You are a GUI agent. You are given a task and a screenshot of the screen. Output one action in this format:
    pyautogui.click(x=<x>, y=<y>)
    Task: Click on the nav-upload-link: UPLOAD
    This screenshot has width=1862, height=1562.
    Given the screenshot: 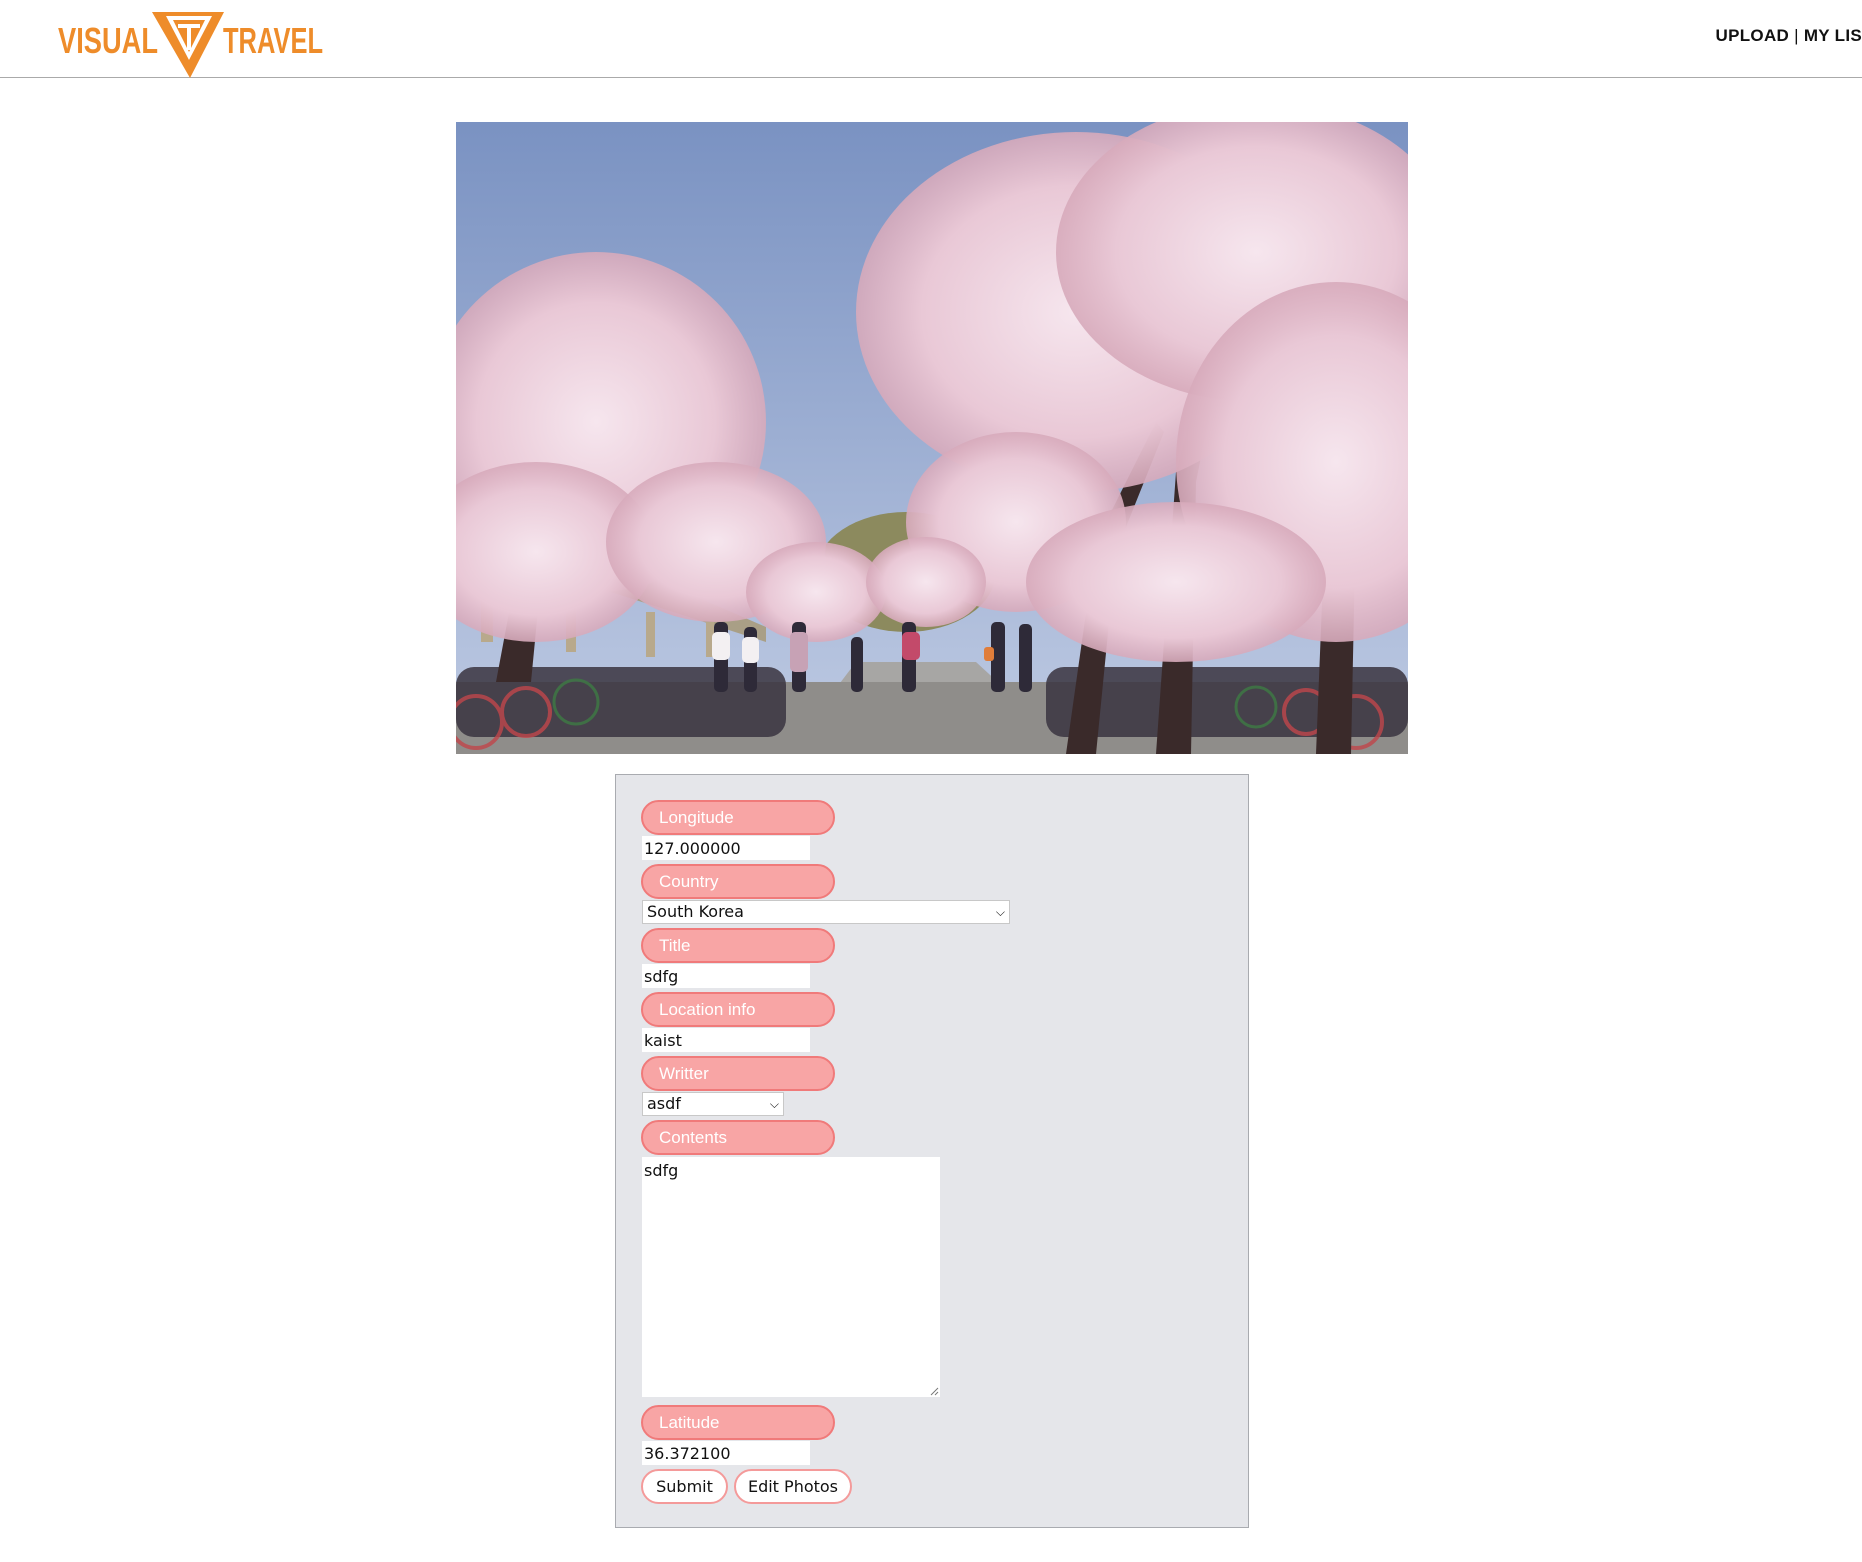 What is the action you would take?
    pyautogui.click(x=1753, y=35)
    